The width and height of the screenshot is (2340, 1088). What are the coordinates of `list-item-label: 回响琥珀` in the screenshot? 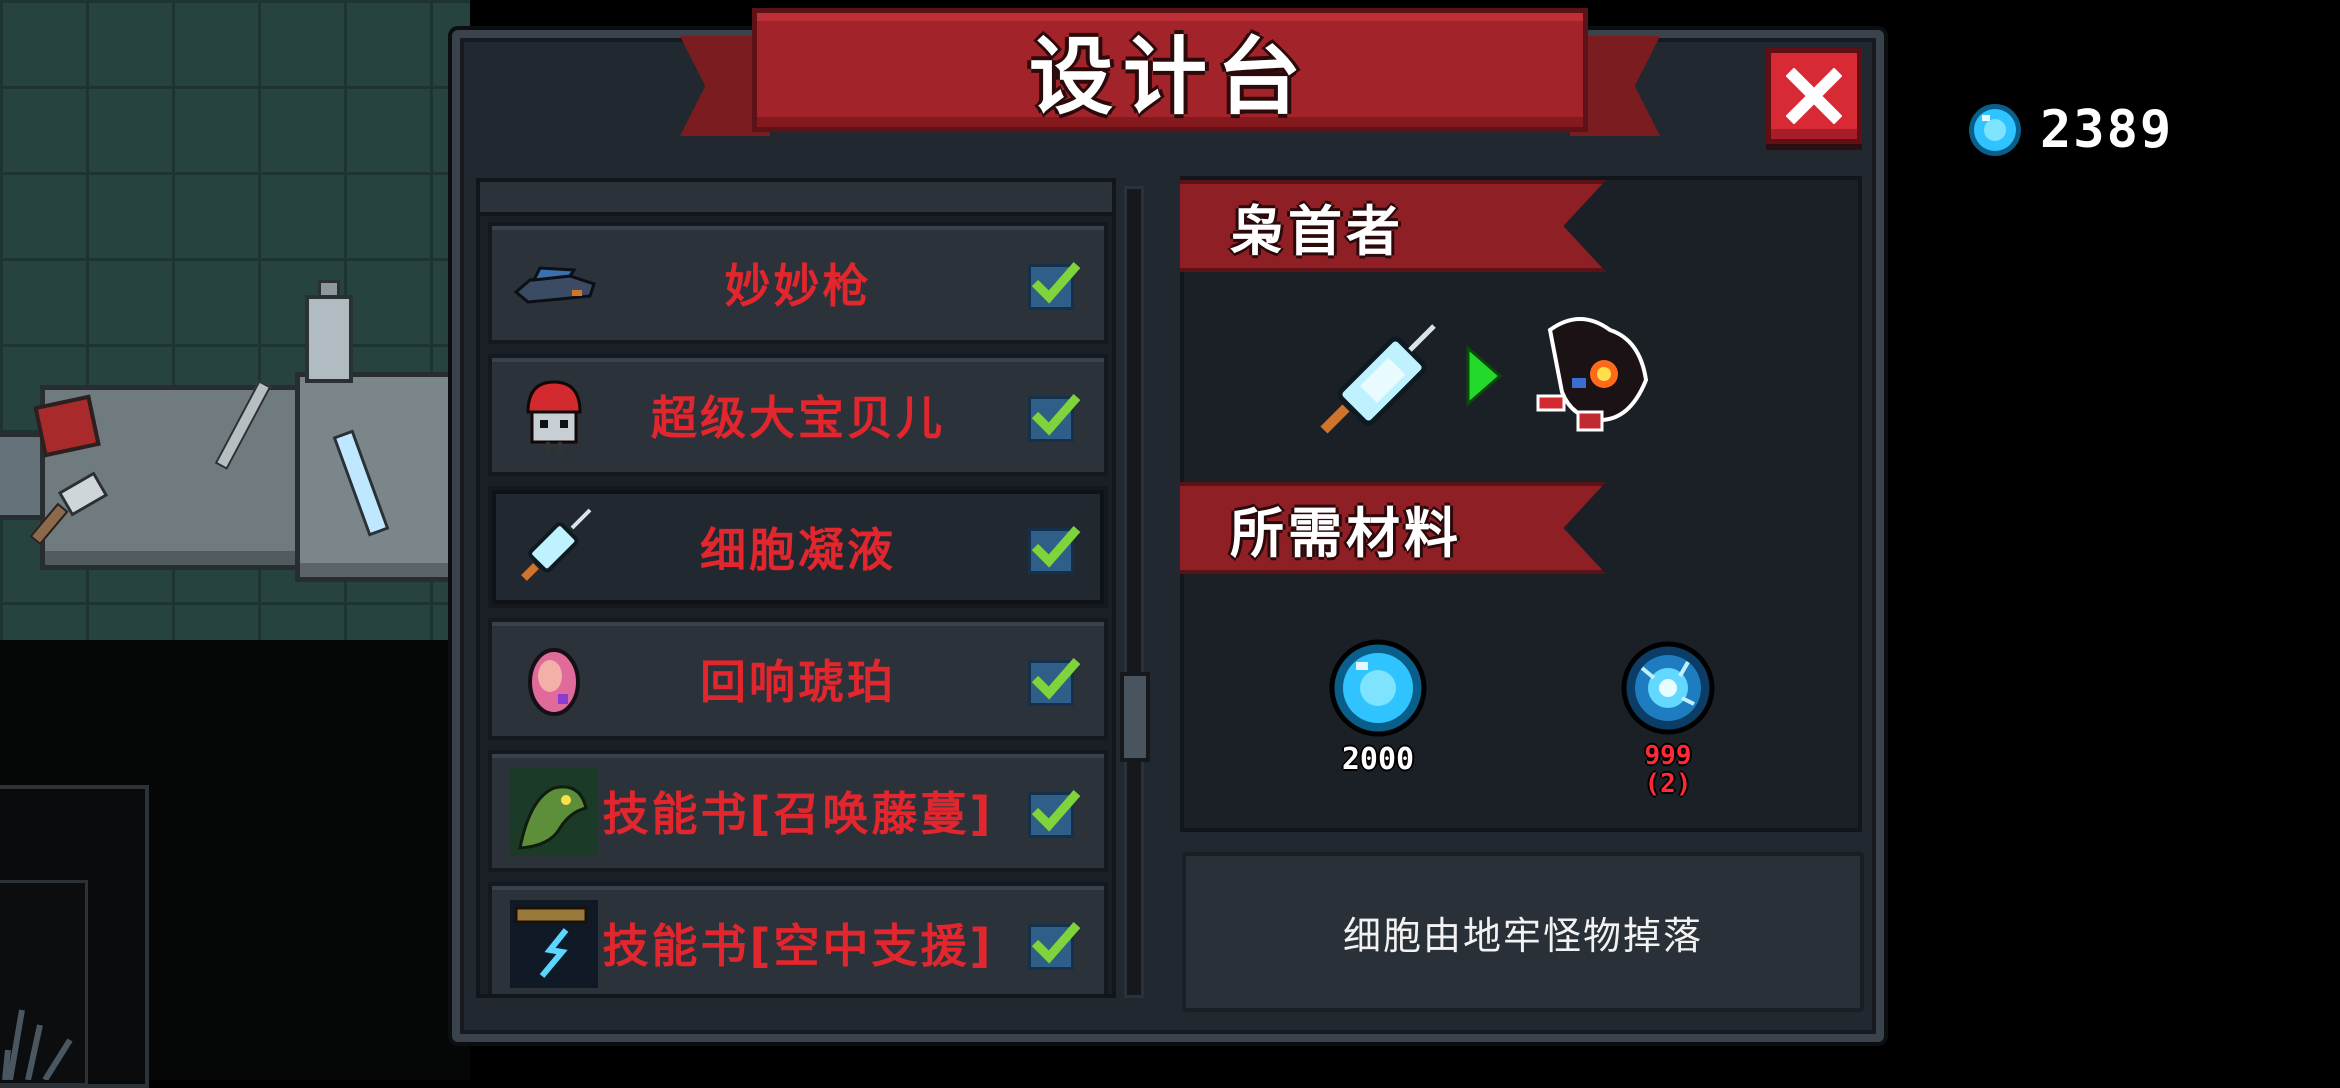 It's located at (798, 682).